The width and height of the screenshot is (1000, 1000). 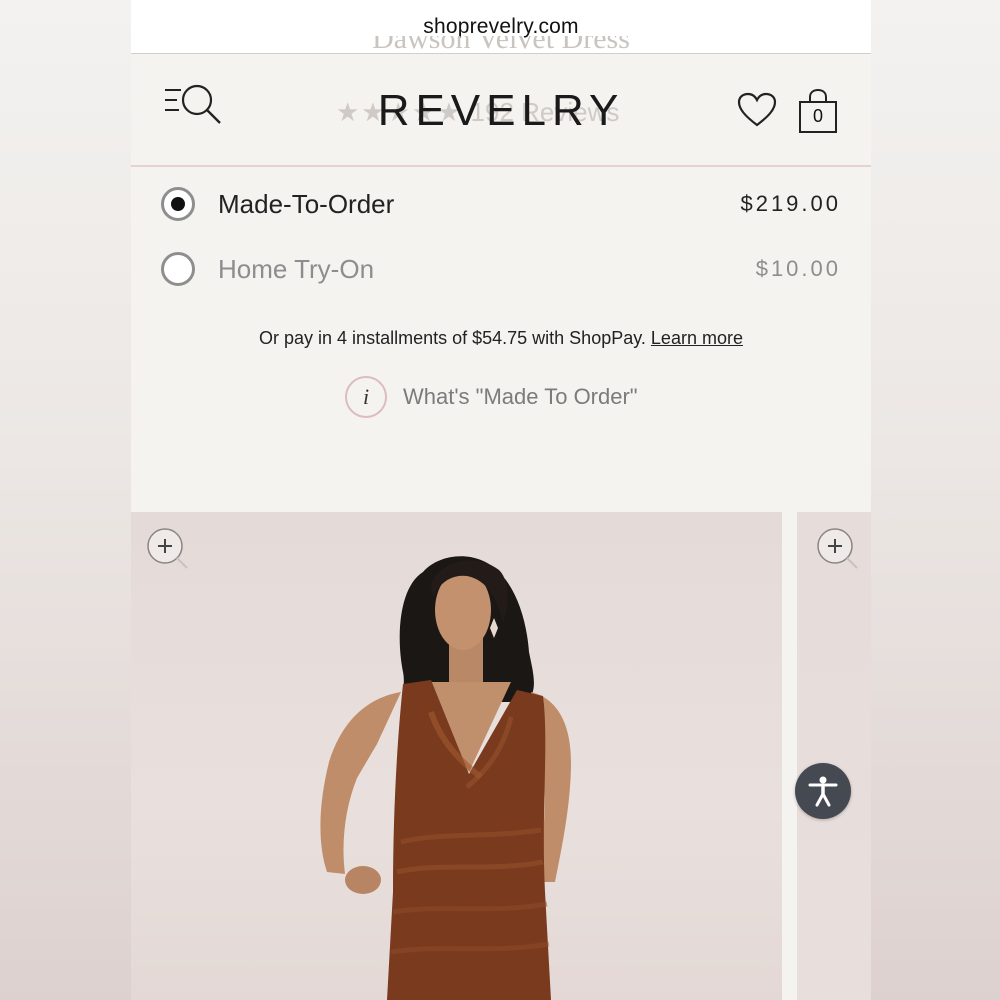 I want to click on learn-more-link: Learn more, so click(x=697, y=338).